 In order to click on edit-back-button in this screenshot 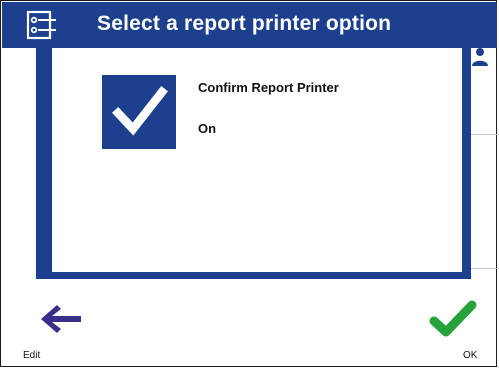, I will do `click(61, 319)`.